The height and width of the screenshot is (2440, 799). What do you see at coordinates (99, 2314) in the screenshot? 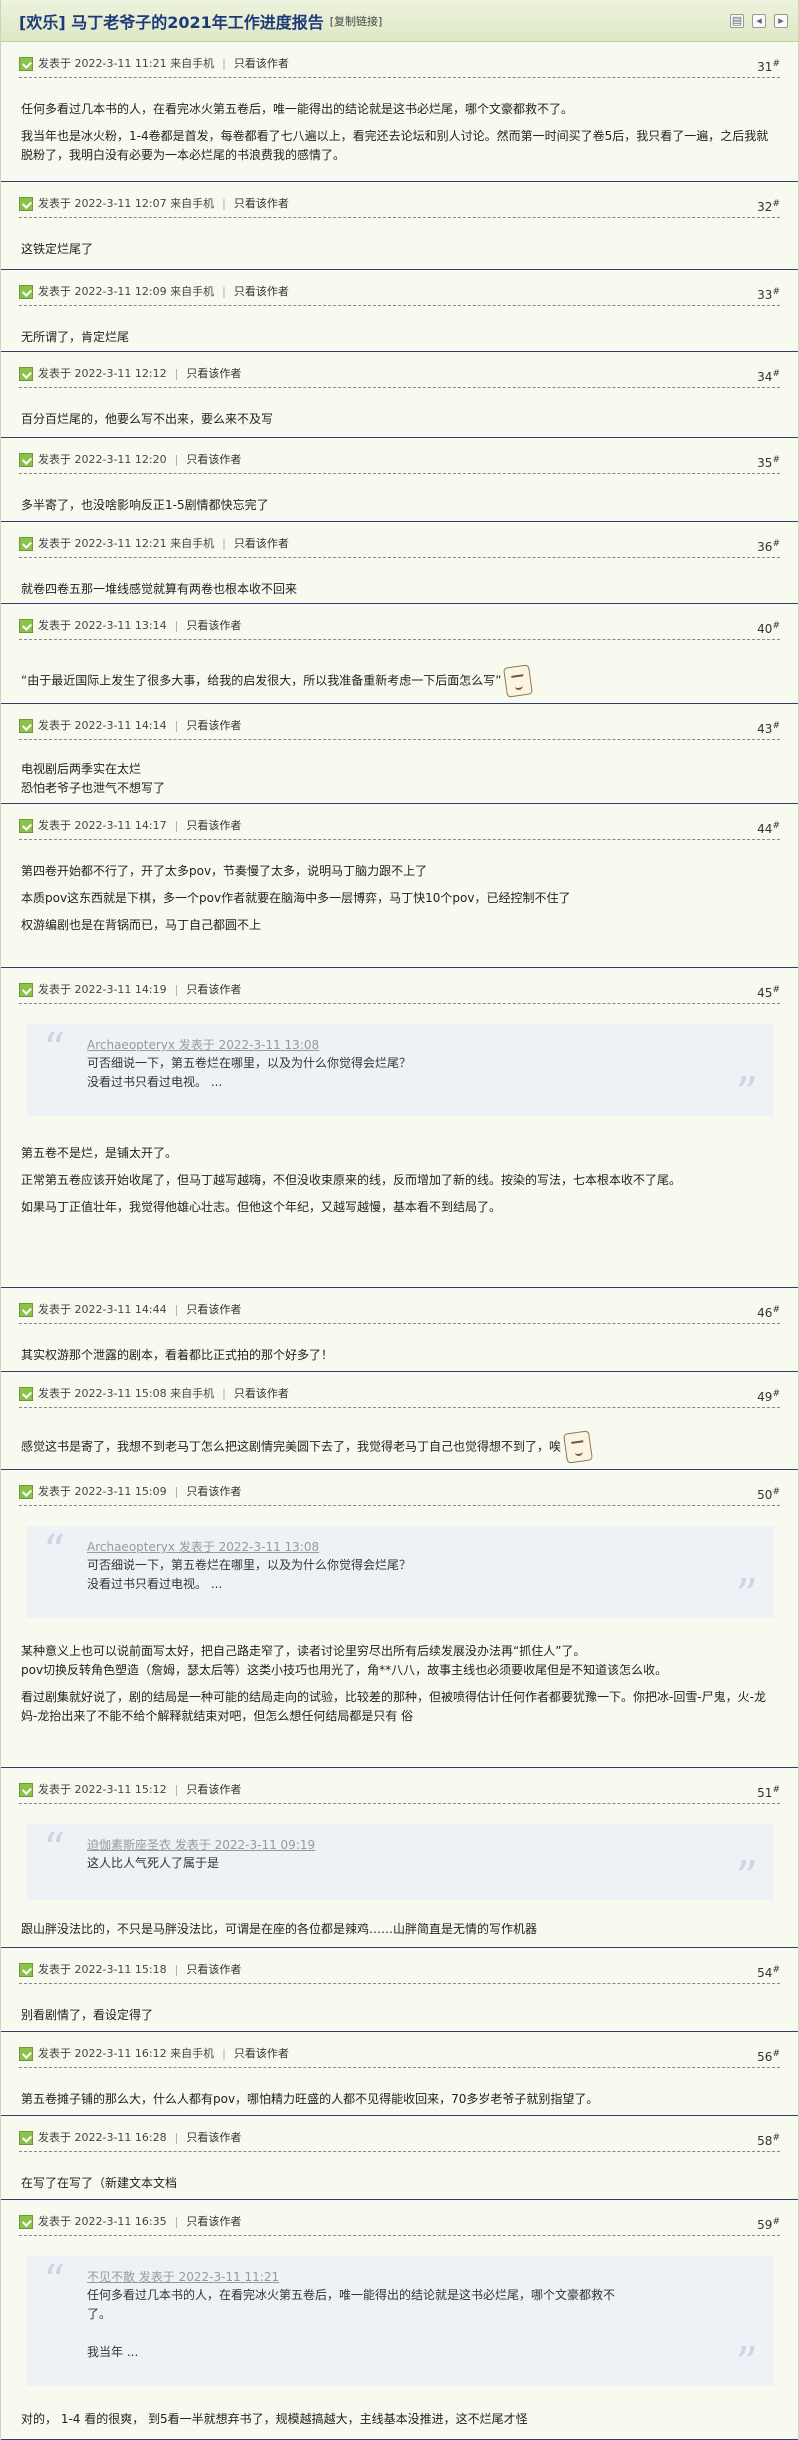
I see `quote-line: 了。` at bounding box center [99, 2314].